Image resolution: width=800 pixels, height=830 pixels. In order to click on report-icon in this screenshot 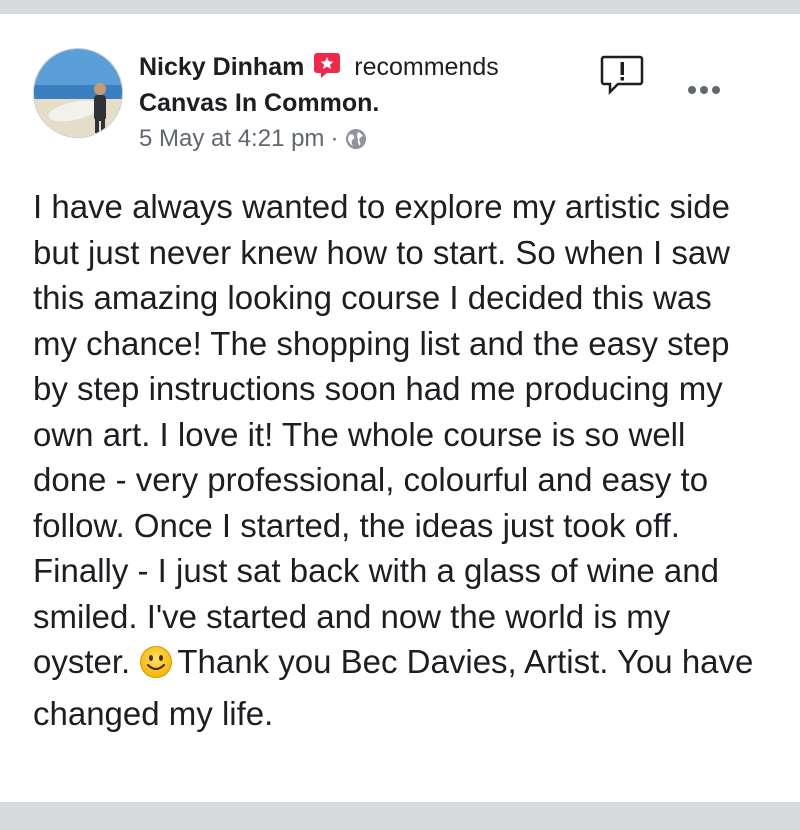, I will do `click(622, 75)`.